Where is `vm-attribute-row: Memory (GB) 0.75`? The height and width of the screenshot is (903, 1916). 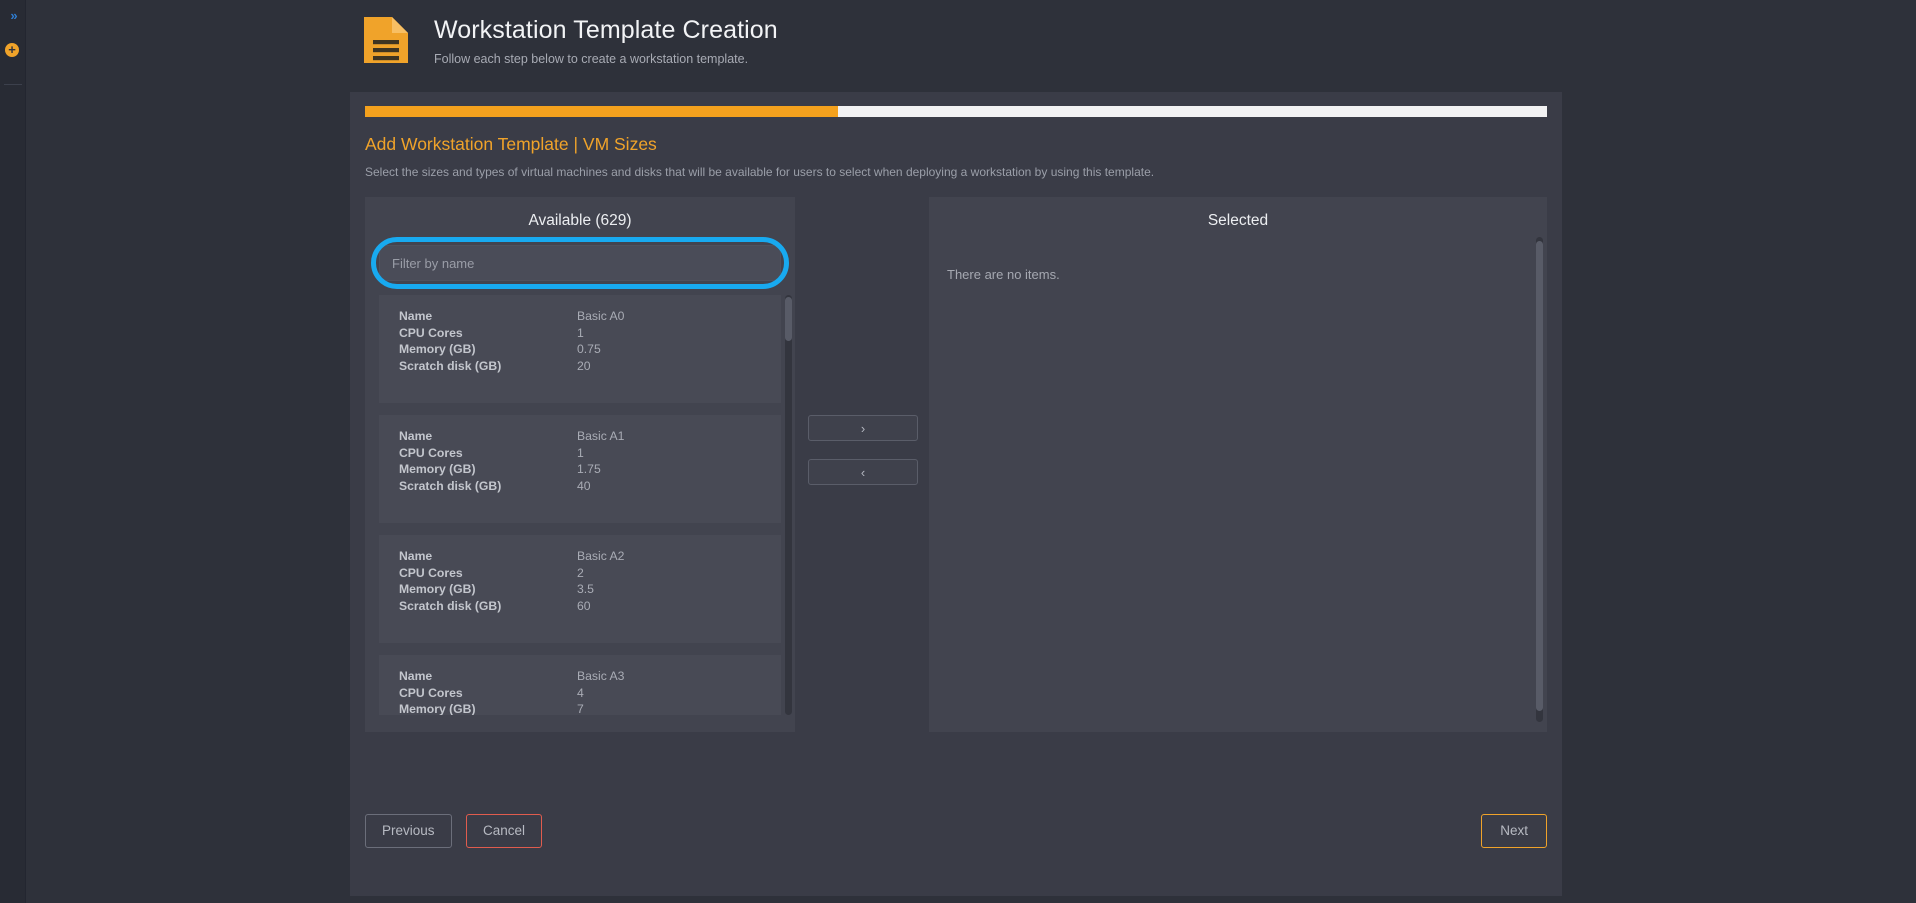
vm-attribute-row: Memory (GB) 0.75 is located at coordinates (581, 349).